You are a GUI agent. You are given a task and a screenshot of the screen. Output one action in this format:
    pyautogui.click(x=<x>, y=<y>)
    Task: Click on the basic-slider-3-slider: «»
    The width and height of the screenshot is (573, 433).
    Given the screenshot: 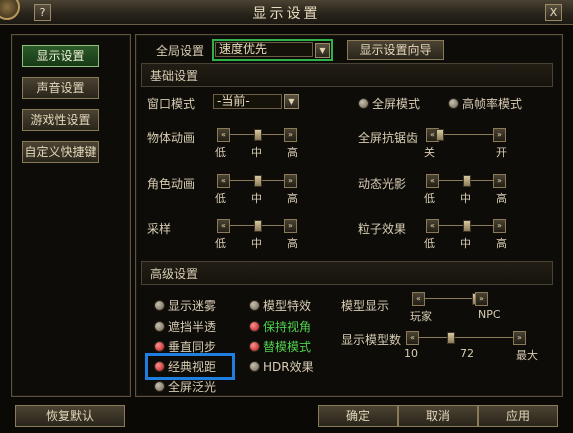 What is the action you would take?
    pyautogui.click(x=466, y=135)
    